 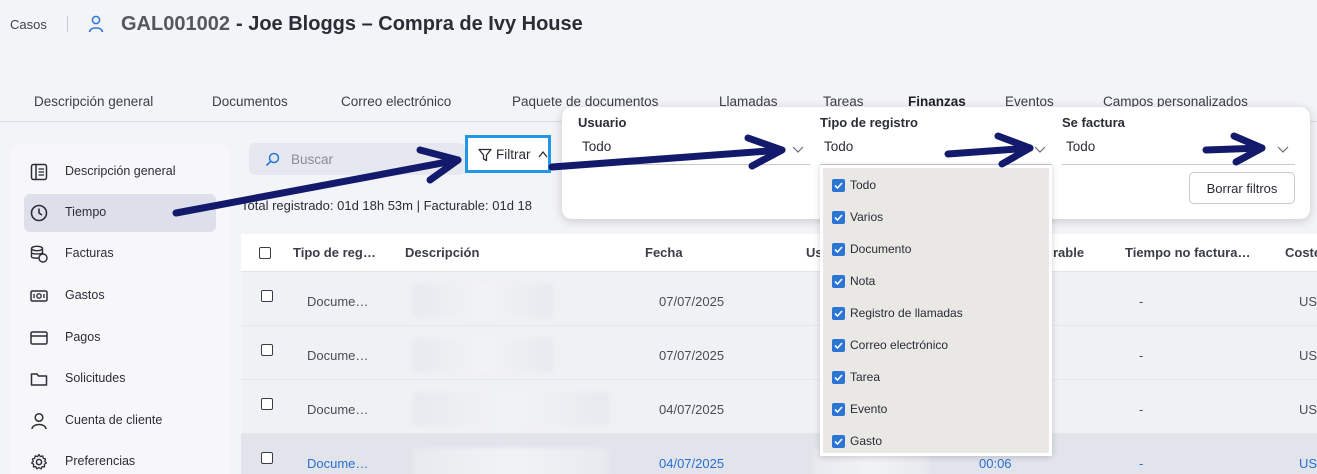 What do you see at coordinates (869, 122) in the screenshot?
I see `record-type-filter-label: Tipo de registro` at bounding box center [869, 122].